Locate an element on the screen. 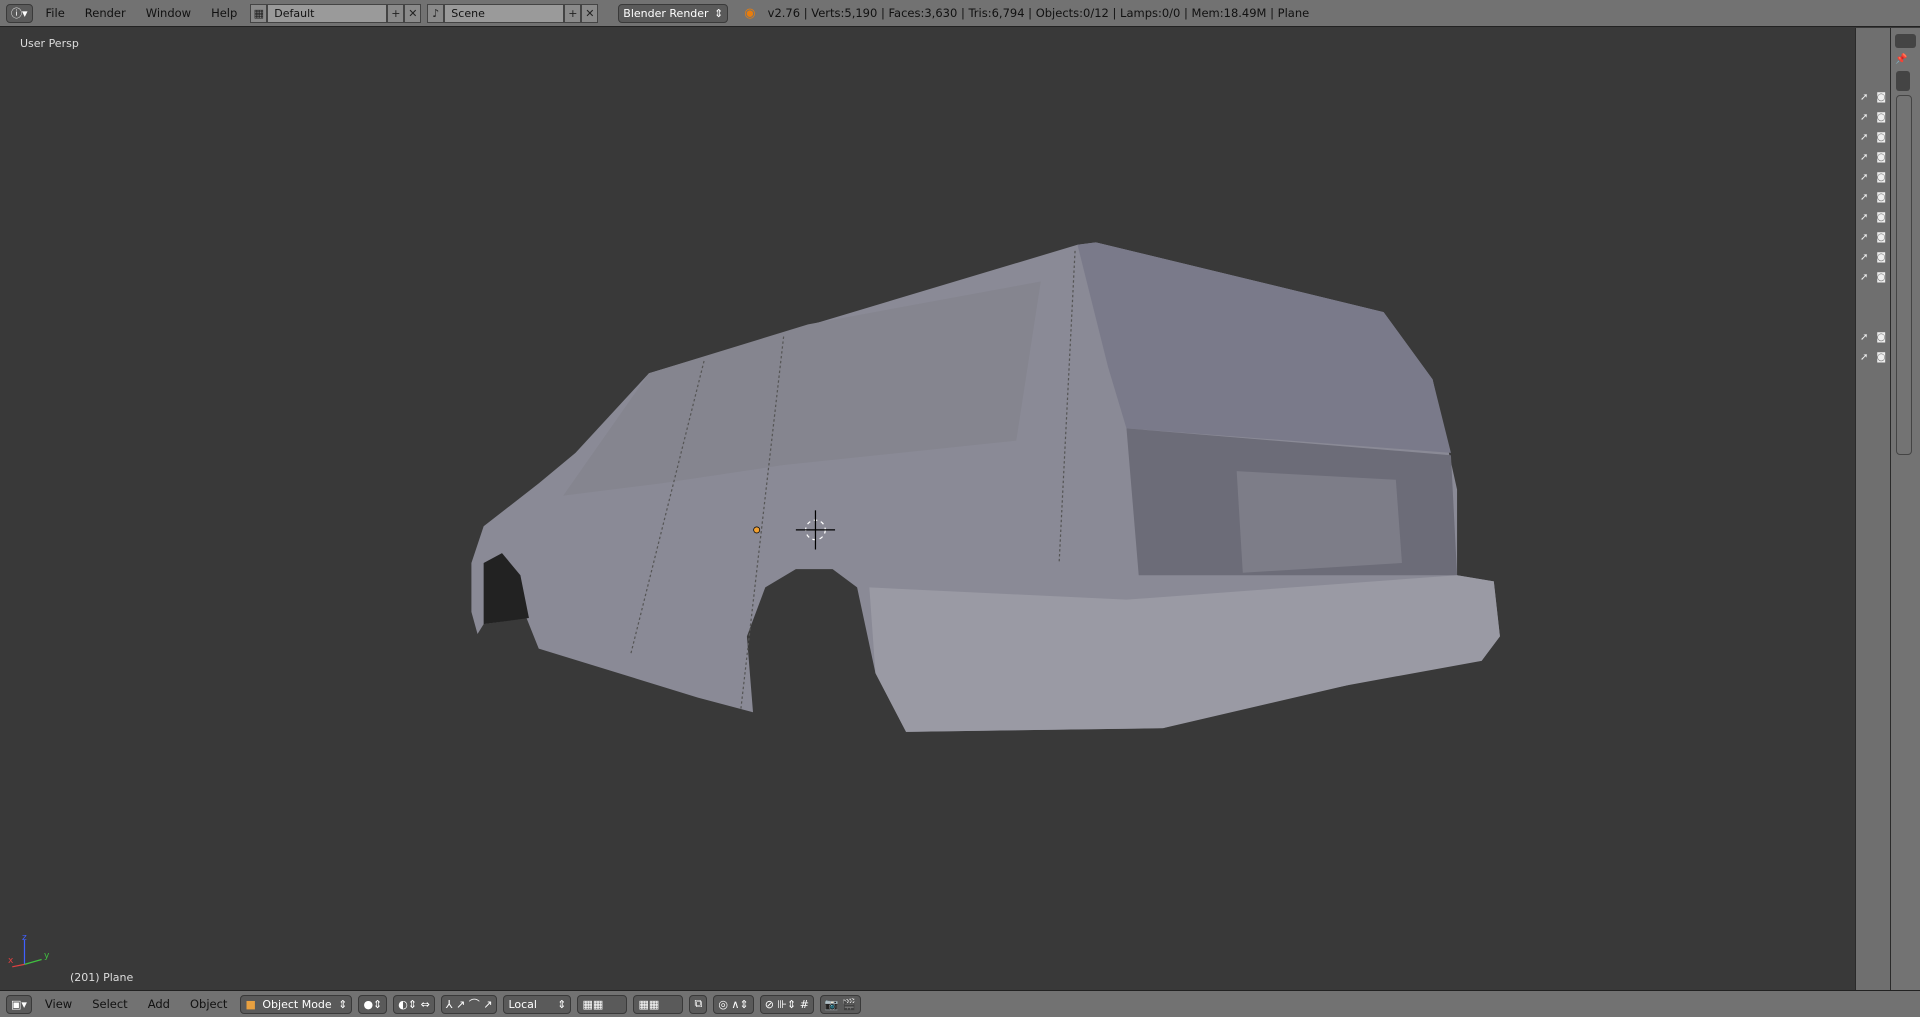 The width and height of the screenshot is (1920, 1017). properties-panel: 📌 is located at coordinates (1905, 509).